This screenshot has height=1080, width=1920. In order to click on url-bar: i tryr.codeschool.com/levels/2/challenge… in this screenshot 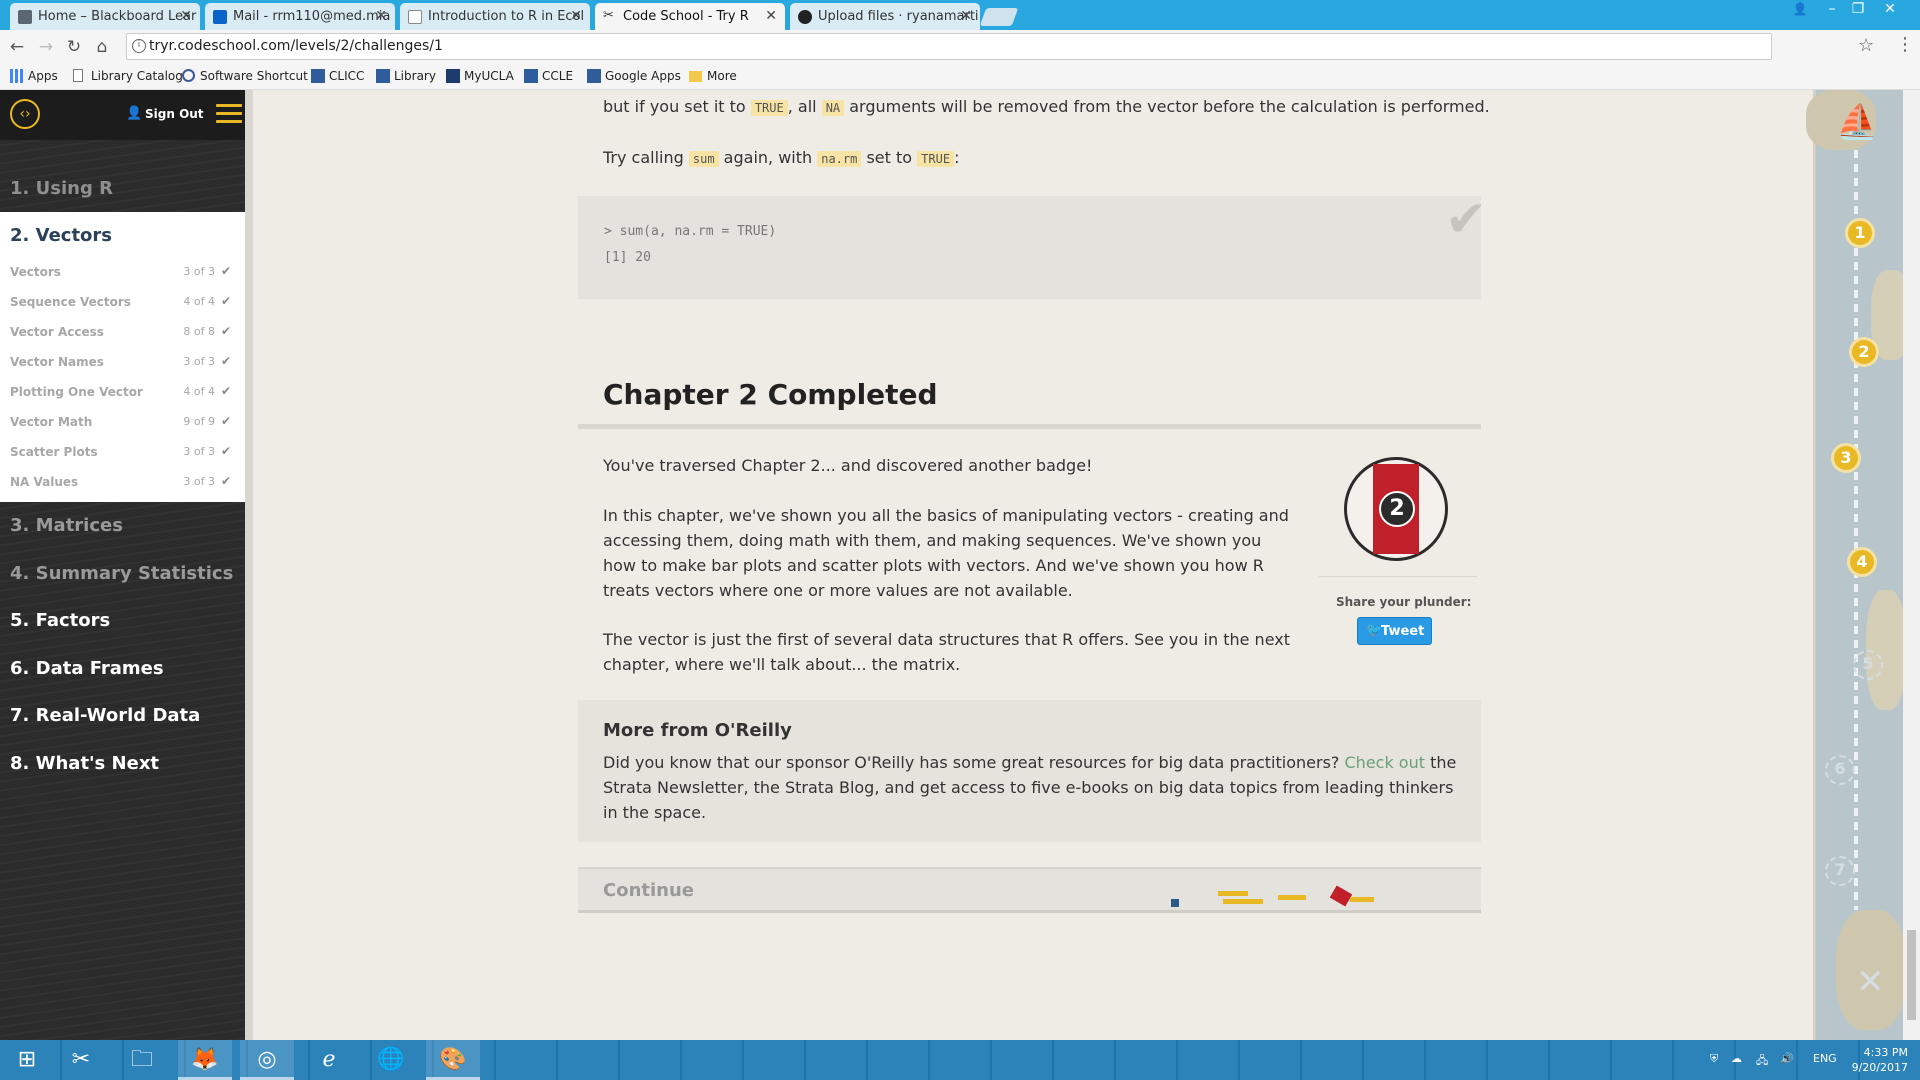, I will do `click(949, 46)`.